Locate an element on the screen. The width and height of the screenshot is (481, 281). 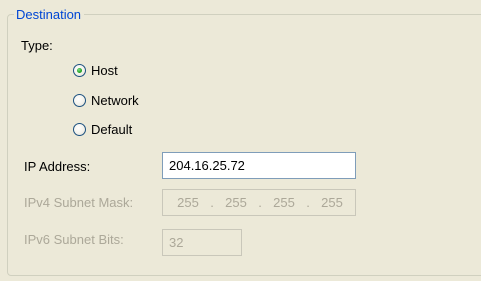
radio-default: Default is located at coordinates (102, 129).